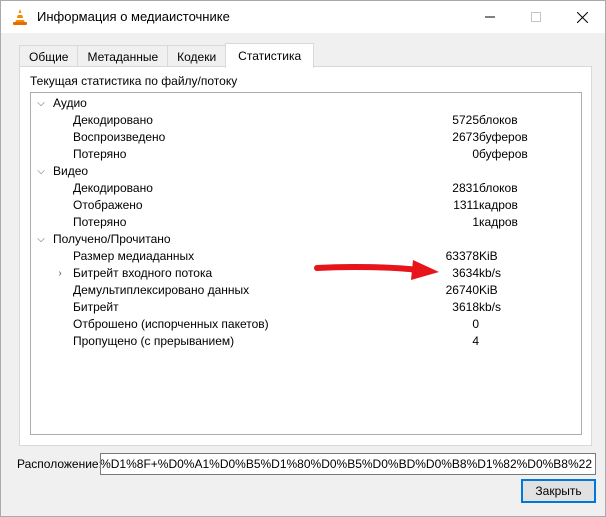  I want to click on stat-name: Битрейт входного потока, so click(143, 273).